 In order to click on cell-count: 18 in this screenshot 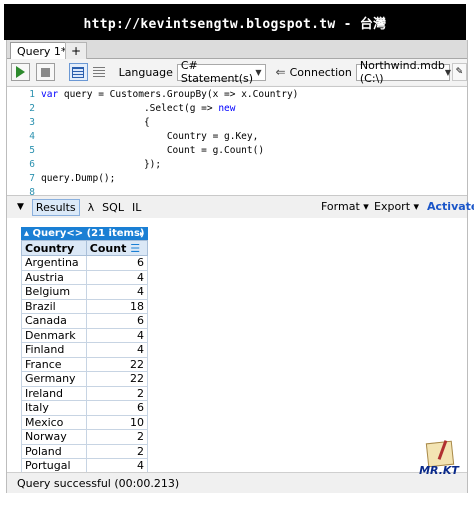, I will do `click(117, 306)`.